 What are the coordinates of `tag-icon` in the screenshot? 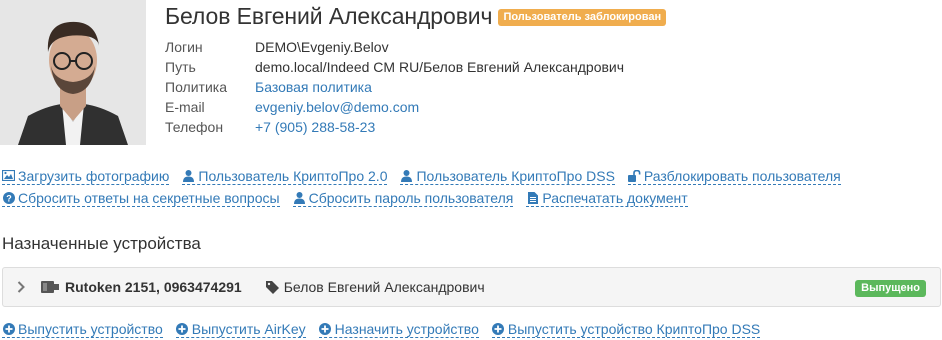 It's located at (272, 287).